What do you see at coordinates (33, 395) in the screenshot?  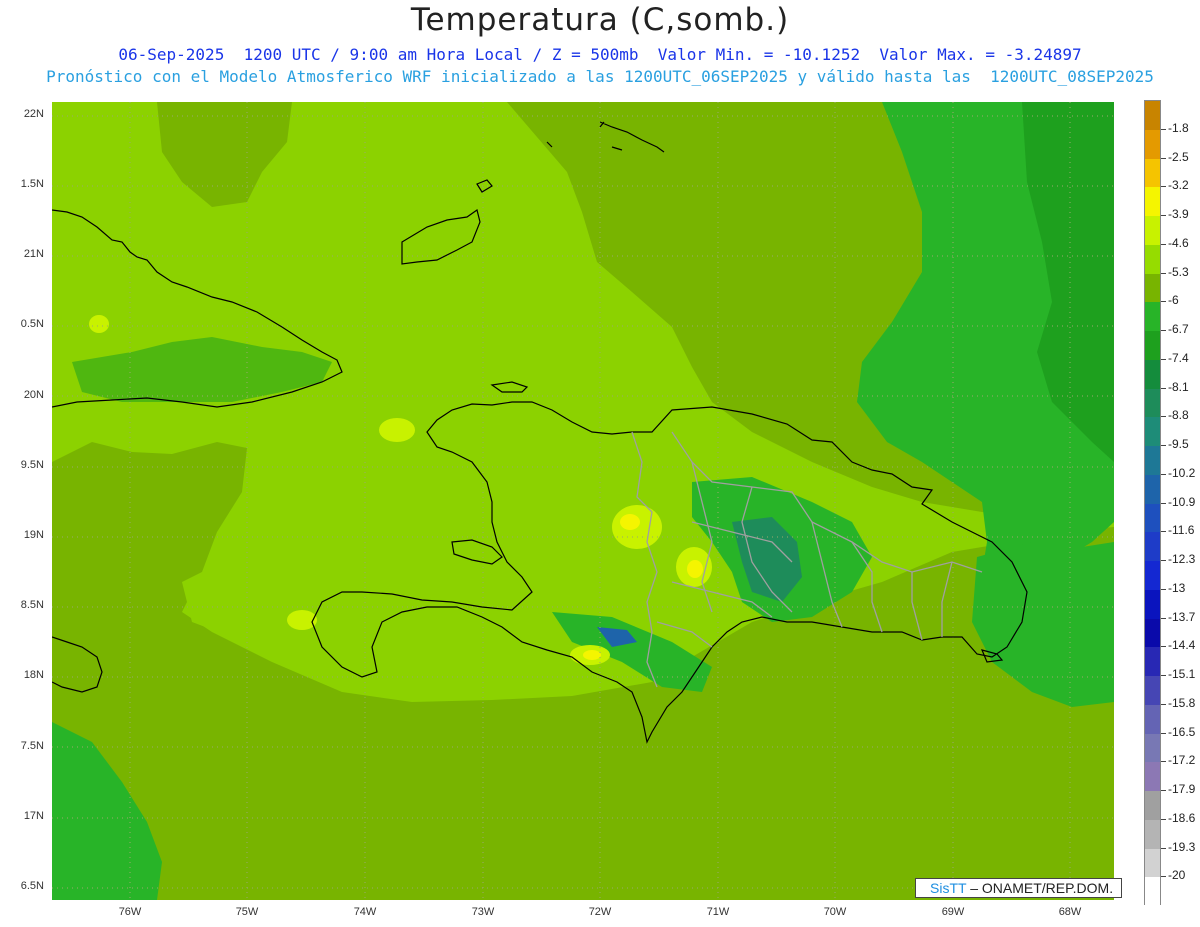 I see `lat-label: 20N` at bounding box center [33, 395].